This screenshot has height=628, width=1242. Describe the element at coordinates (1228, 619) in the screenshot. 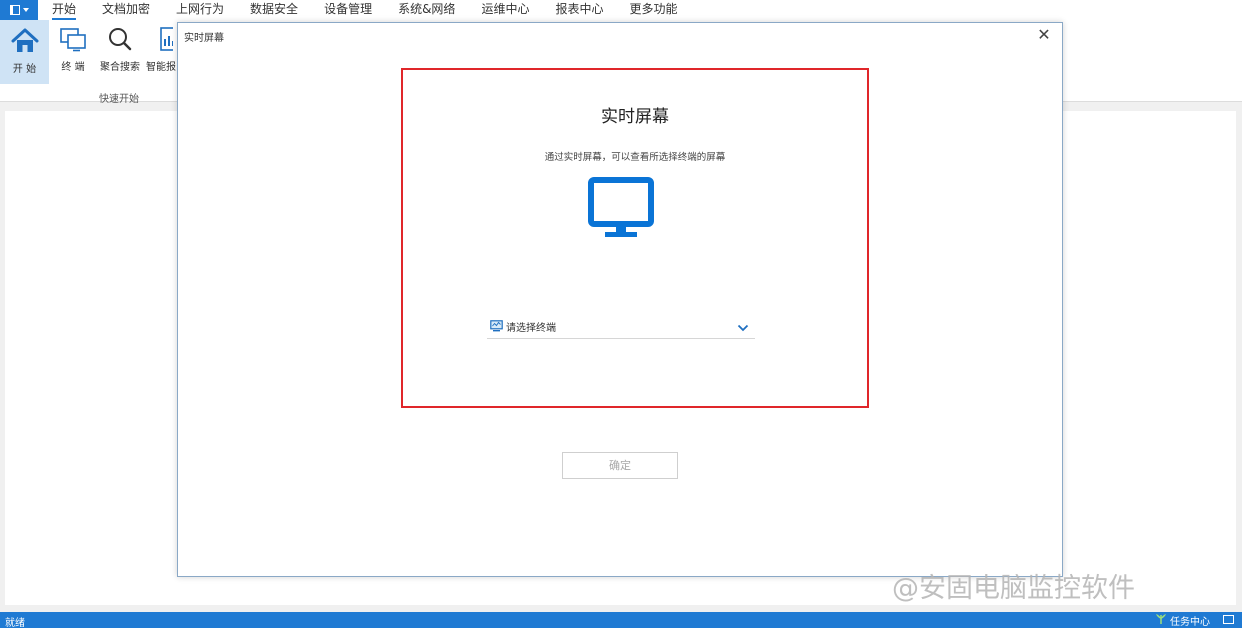

I see `message-icon` at that location.